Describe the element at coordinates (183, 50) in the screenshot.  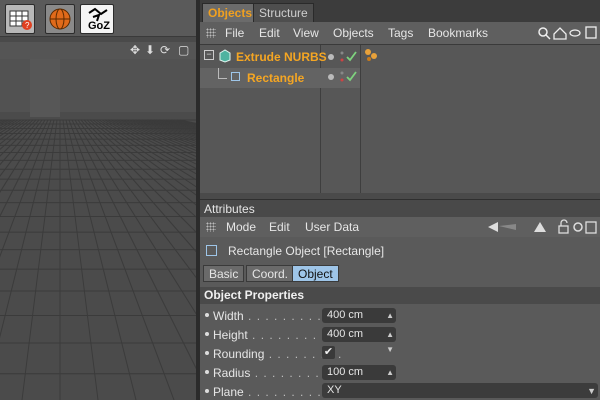
I see `maximize-icon: ▢` at that location.